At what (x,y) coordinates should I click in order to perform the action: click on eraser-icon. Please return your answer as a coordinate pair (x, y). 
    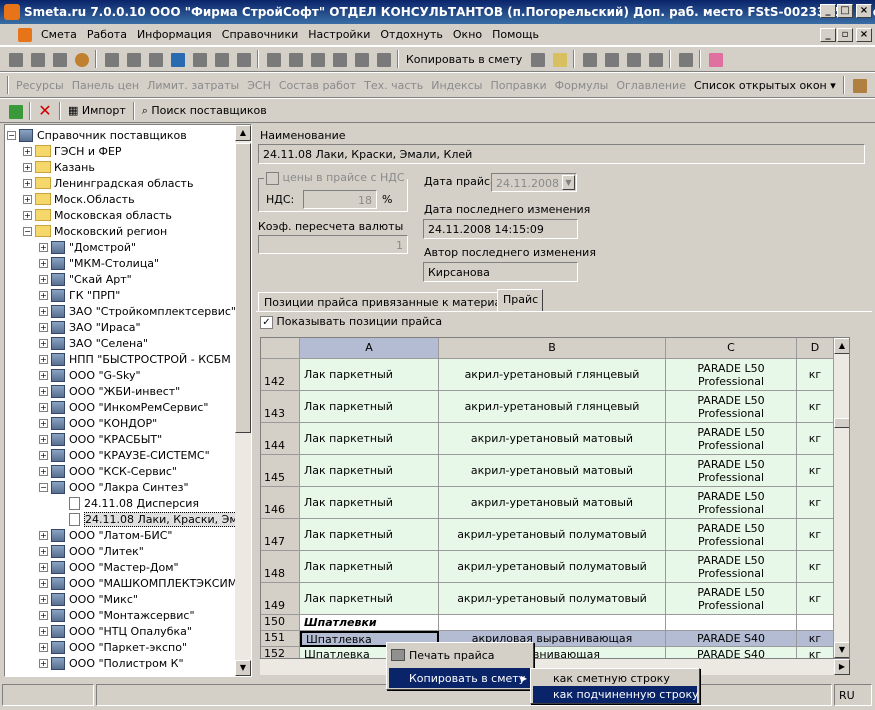
    Looking at the image, I should click on (715, 59).